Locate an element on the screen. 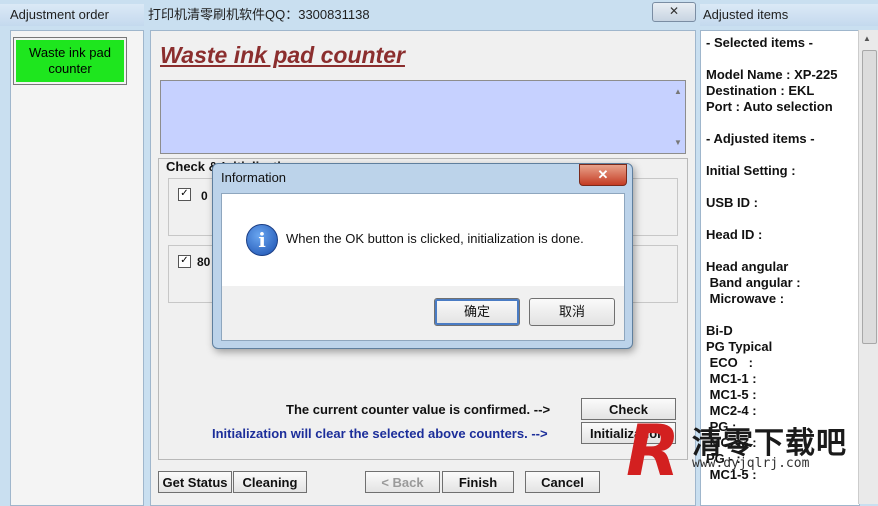 The width and height of the screenshot is (878, 506). adjusted-items-scrollbar: ▲ is located at coordinates (868, 267).